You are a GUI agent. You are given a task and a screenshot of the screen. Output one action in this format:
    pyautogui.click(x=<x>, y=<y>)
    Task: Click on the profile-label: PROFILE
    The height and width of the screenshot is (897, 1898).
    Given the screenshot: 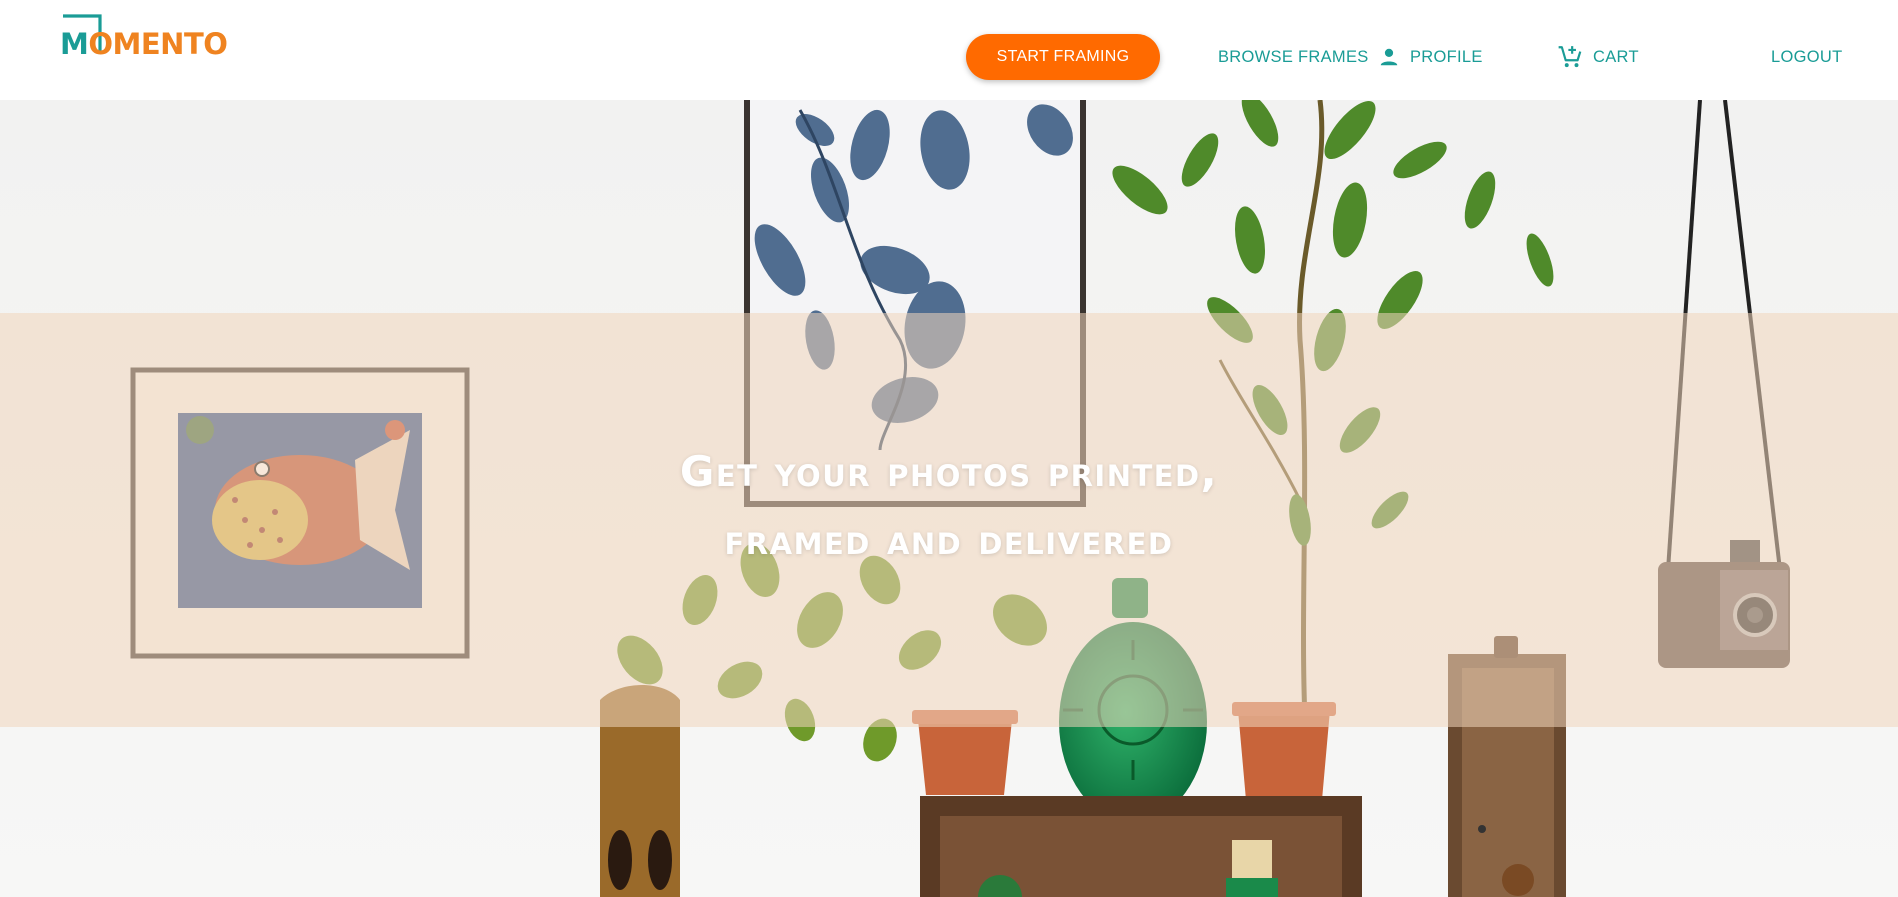 What is the action you would take?
    pyautogui.click(x=1446, y=56)
    